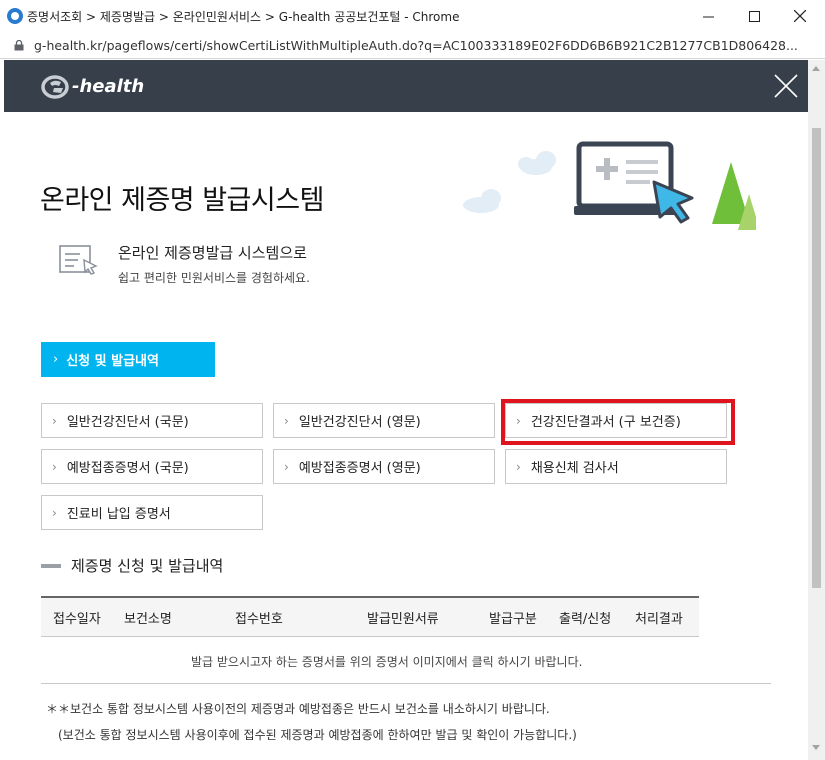 This screenshot has width=825, height=760. I want to click on document-cursor-icon, so click(78, 260).